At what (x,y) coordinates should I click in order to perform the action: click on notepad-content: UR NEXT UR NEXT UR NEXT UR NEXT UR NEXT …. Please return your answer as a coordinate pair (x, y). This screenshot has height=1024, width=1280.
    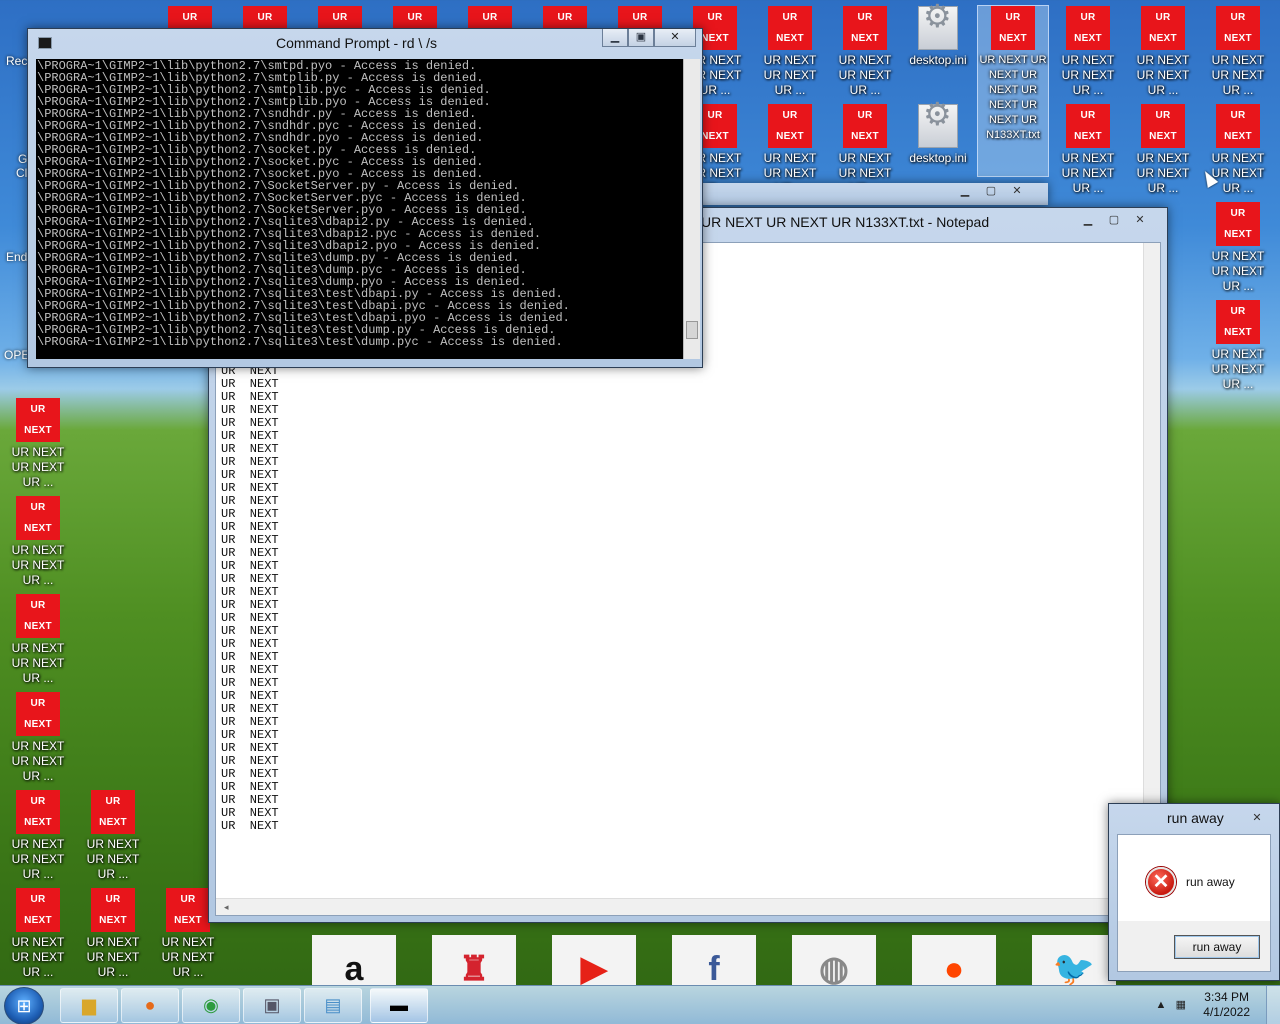
    Looking at the image, I should click on (250, 598).